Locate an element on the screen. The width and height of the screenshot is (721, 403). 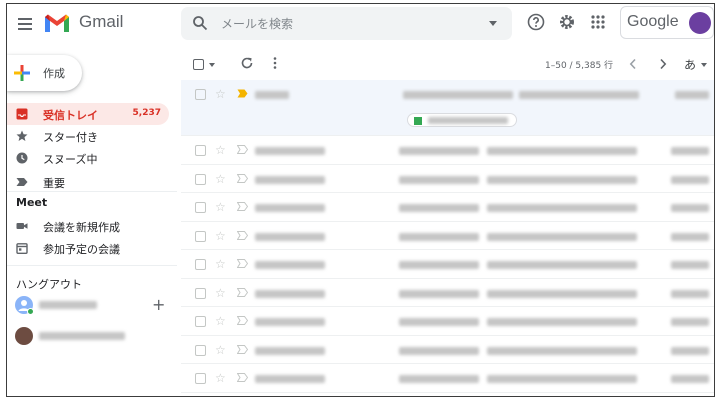
settings-gear-icon is located at coordinates (567, 22).